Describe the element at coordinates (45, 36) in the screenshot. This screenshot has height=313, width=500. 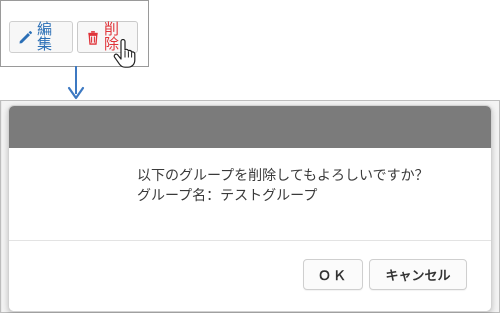
I see `edit-label: 編集` at that location.